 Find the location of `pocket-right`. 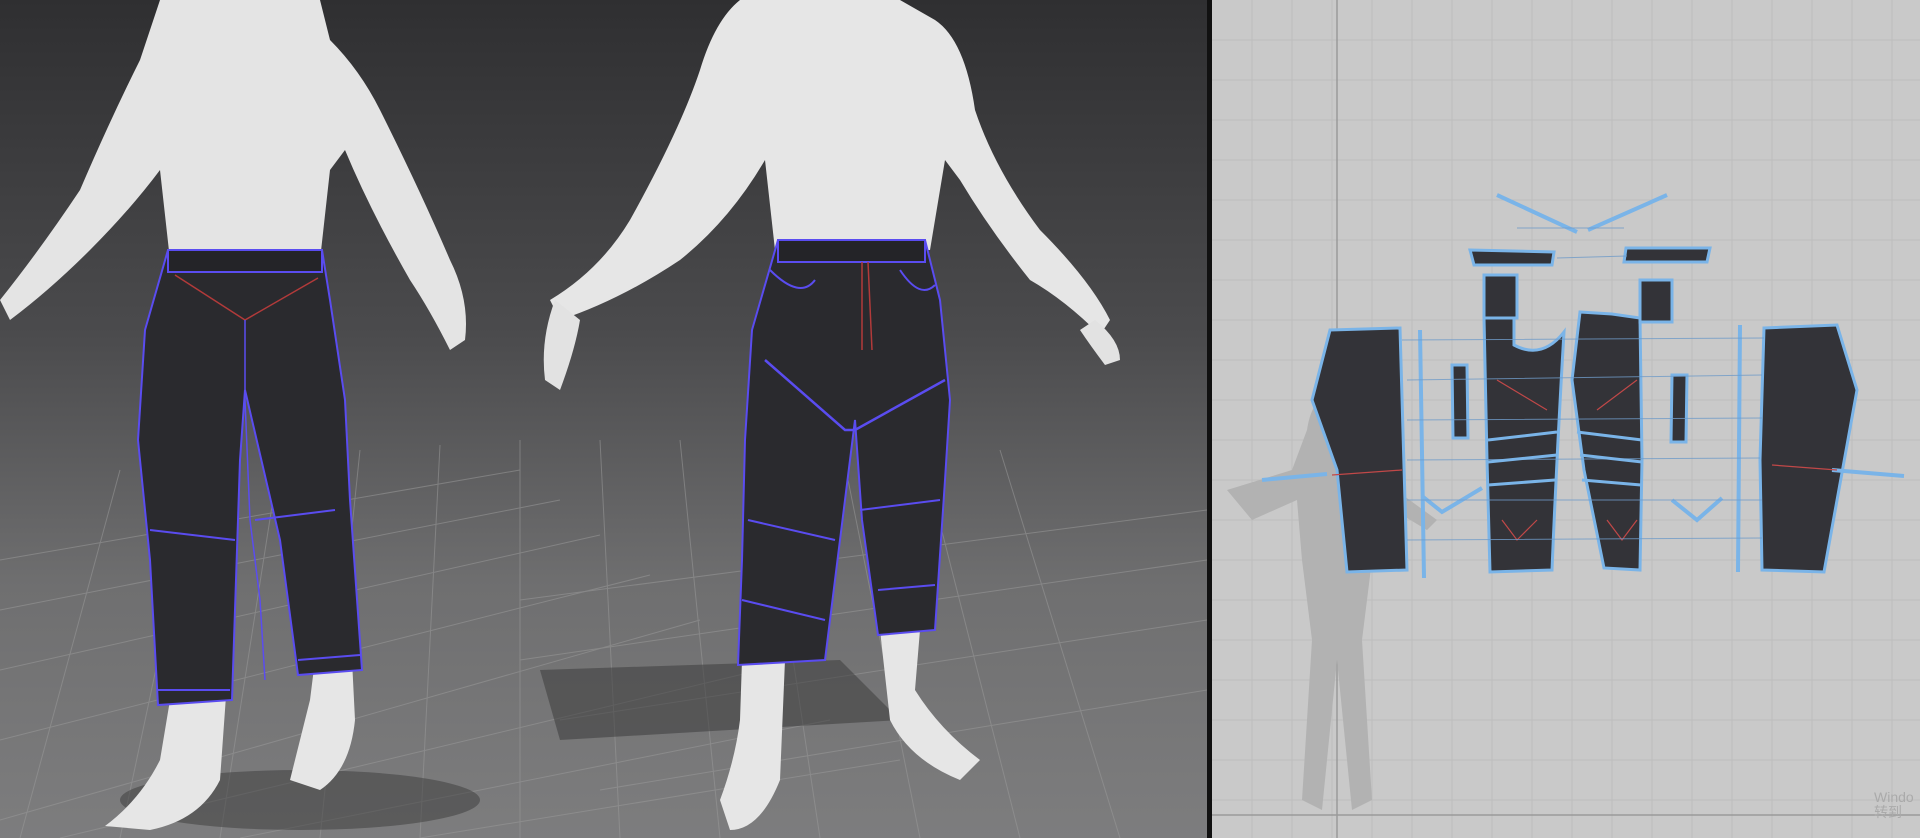

pocket-right is located at coordinates (1679, 408).